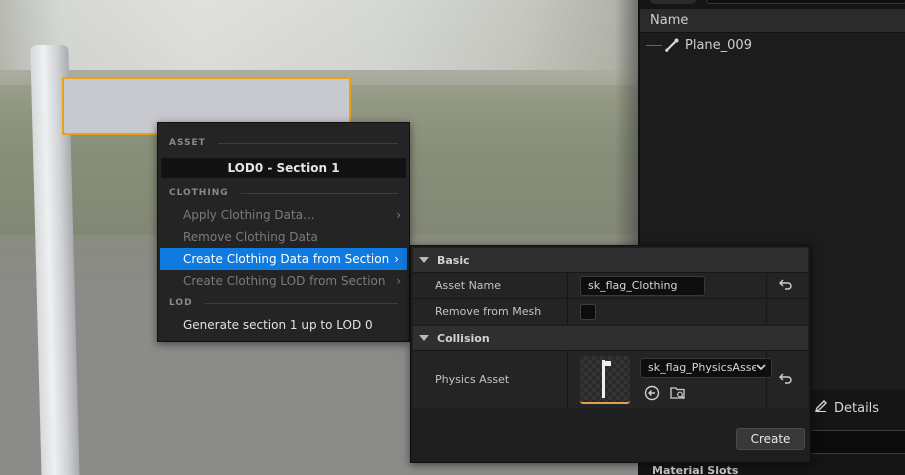  I want to click on bone-icon, so click(672, 45).